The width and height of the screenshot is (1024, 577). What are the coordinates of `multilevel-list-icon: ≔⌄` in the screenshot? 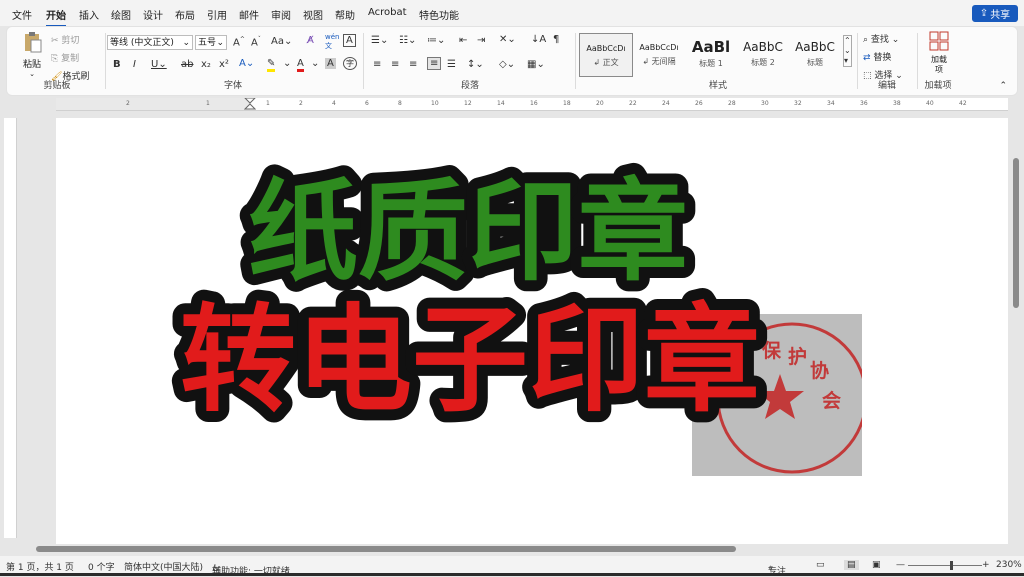 It's located at (436, 40).